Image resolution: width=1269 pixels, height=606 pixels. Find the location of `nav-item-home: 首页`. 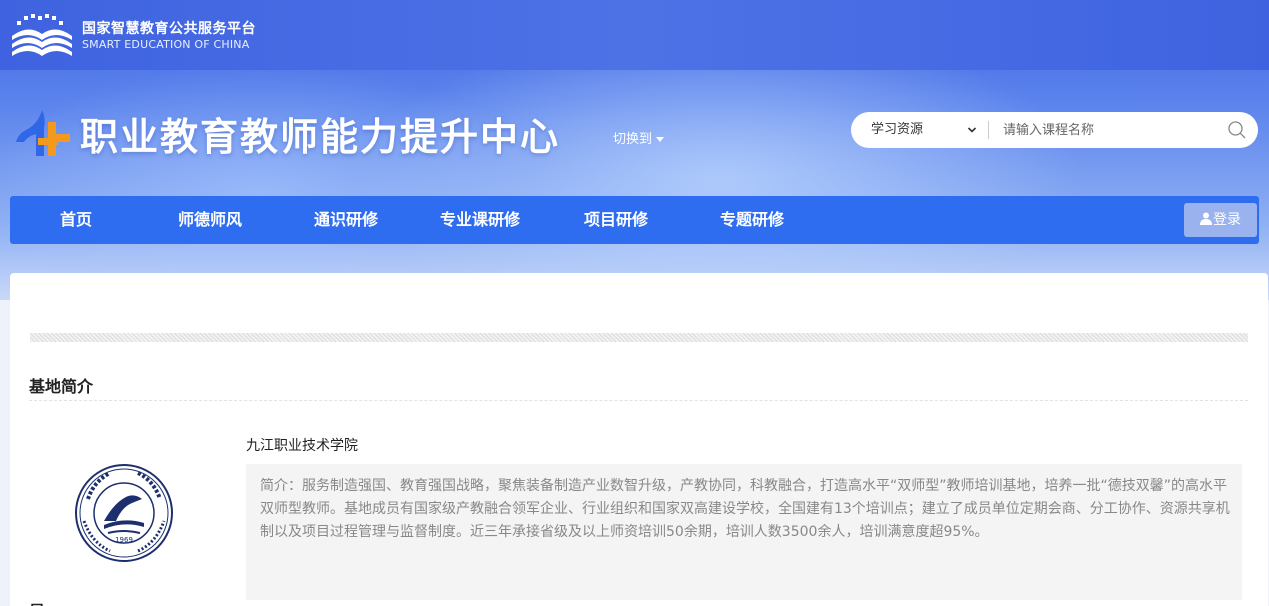

nav-item-home: 首页 is located at coordinates (76, 220).